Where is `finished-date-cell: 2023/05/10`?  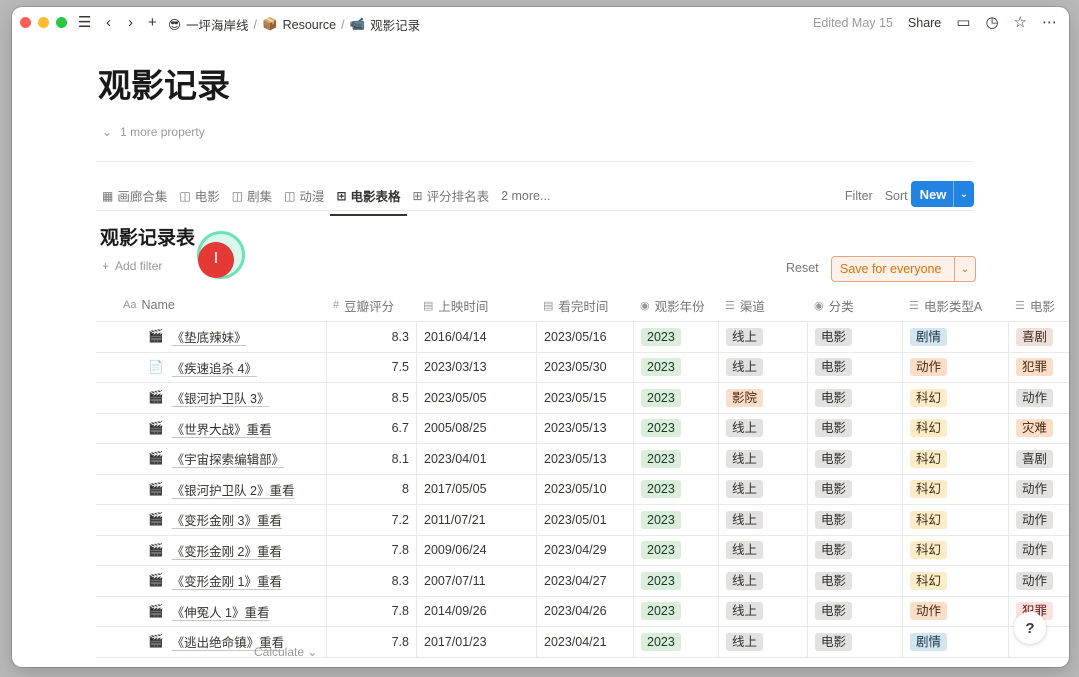 finished-date-cell: 2023/05/10 is located at coordinates (585, 489).